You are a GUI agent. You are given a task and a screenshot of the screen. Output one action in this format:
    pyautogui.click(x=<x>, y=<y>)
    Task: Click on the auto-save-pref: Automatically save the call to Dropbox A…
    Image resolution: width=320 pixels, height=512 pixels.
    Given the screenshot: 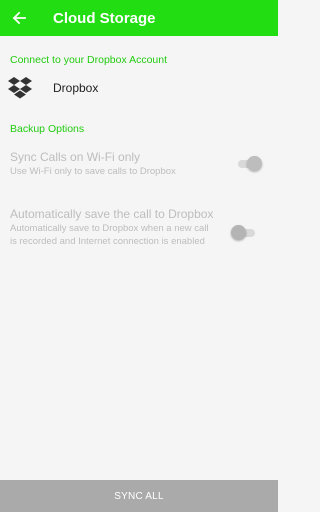 What is the action you would take?
    pyautogui.click(x=139, y=227)
    